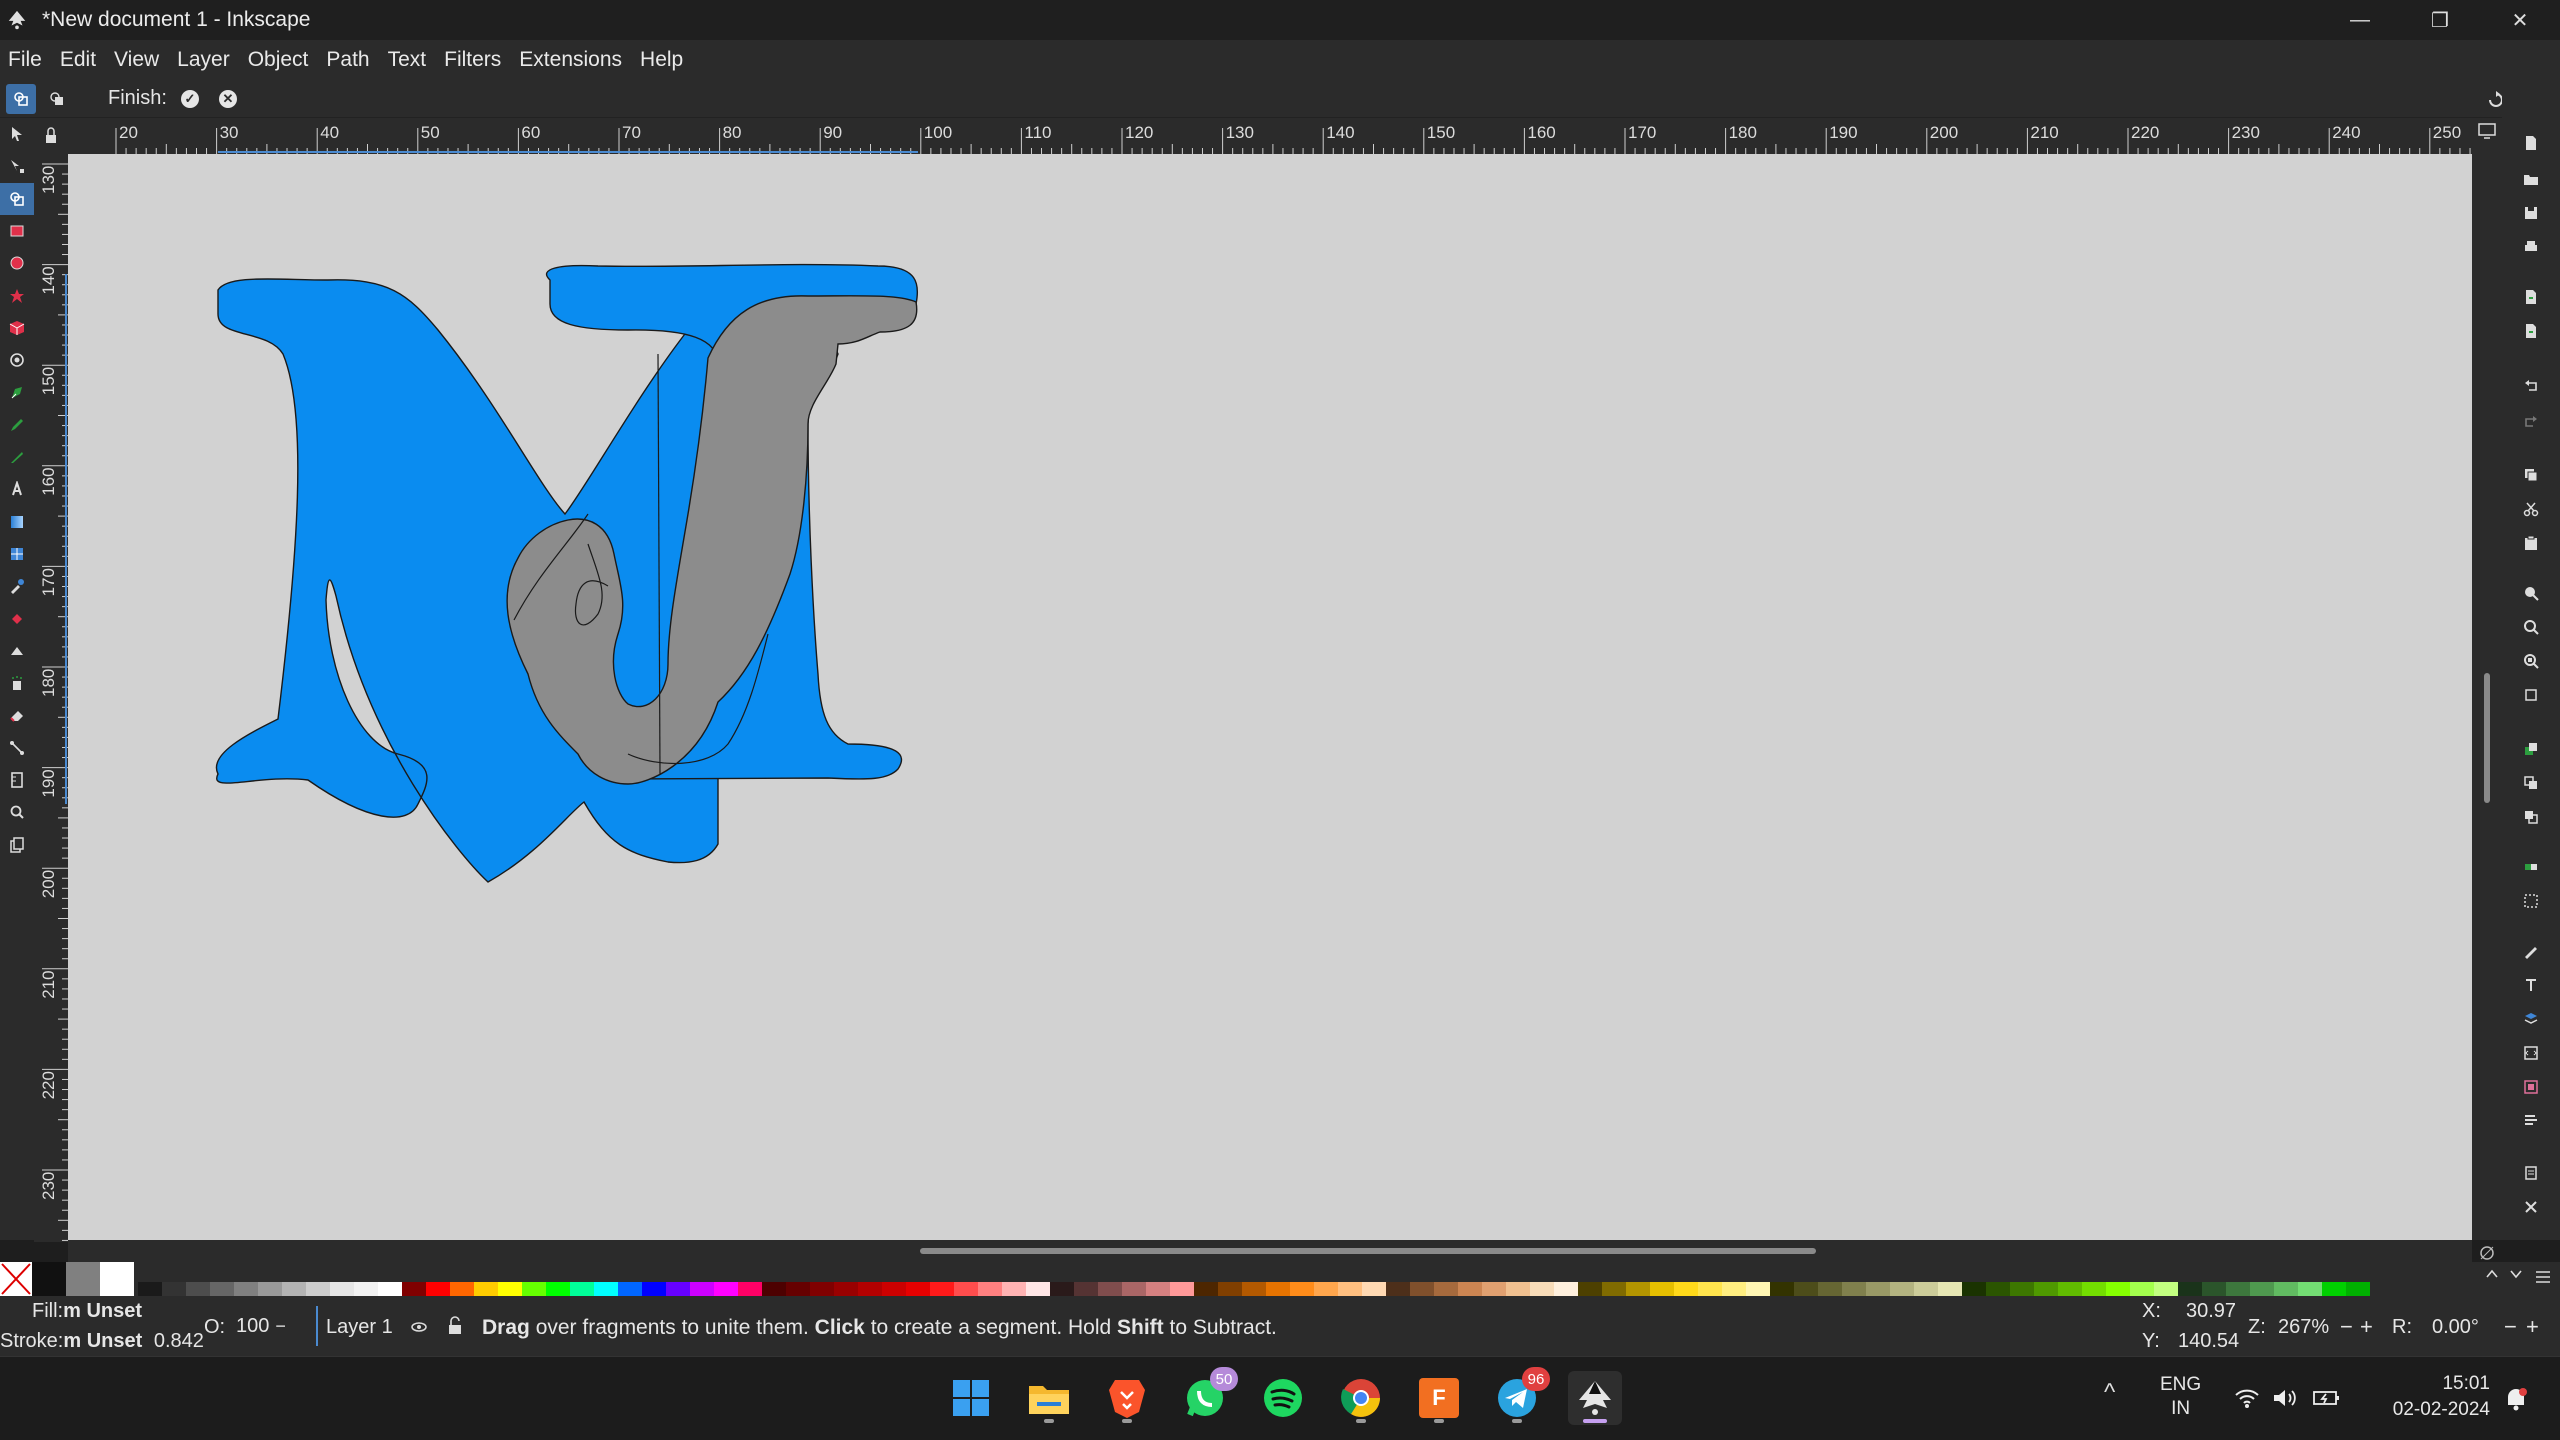 This screenshot has width=2560, height=1440. I want to click on menu-layer: Layer, so click(203, 60).